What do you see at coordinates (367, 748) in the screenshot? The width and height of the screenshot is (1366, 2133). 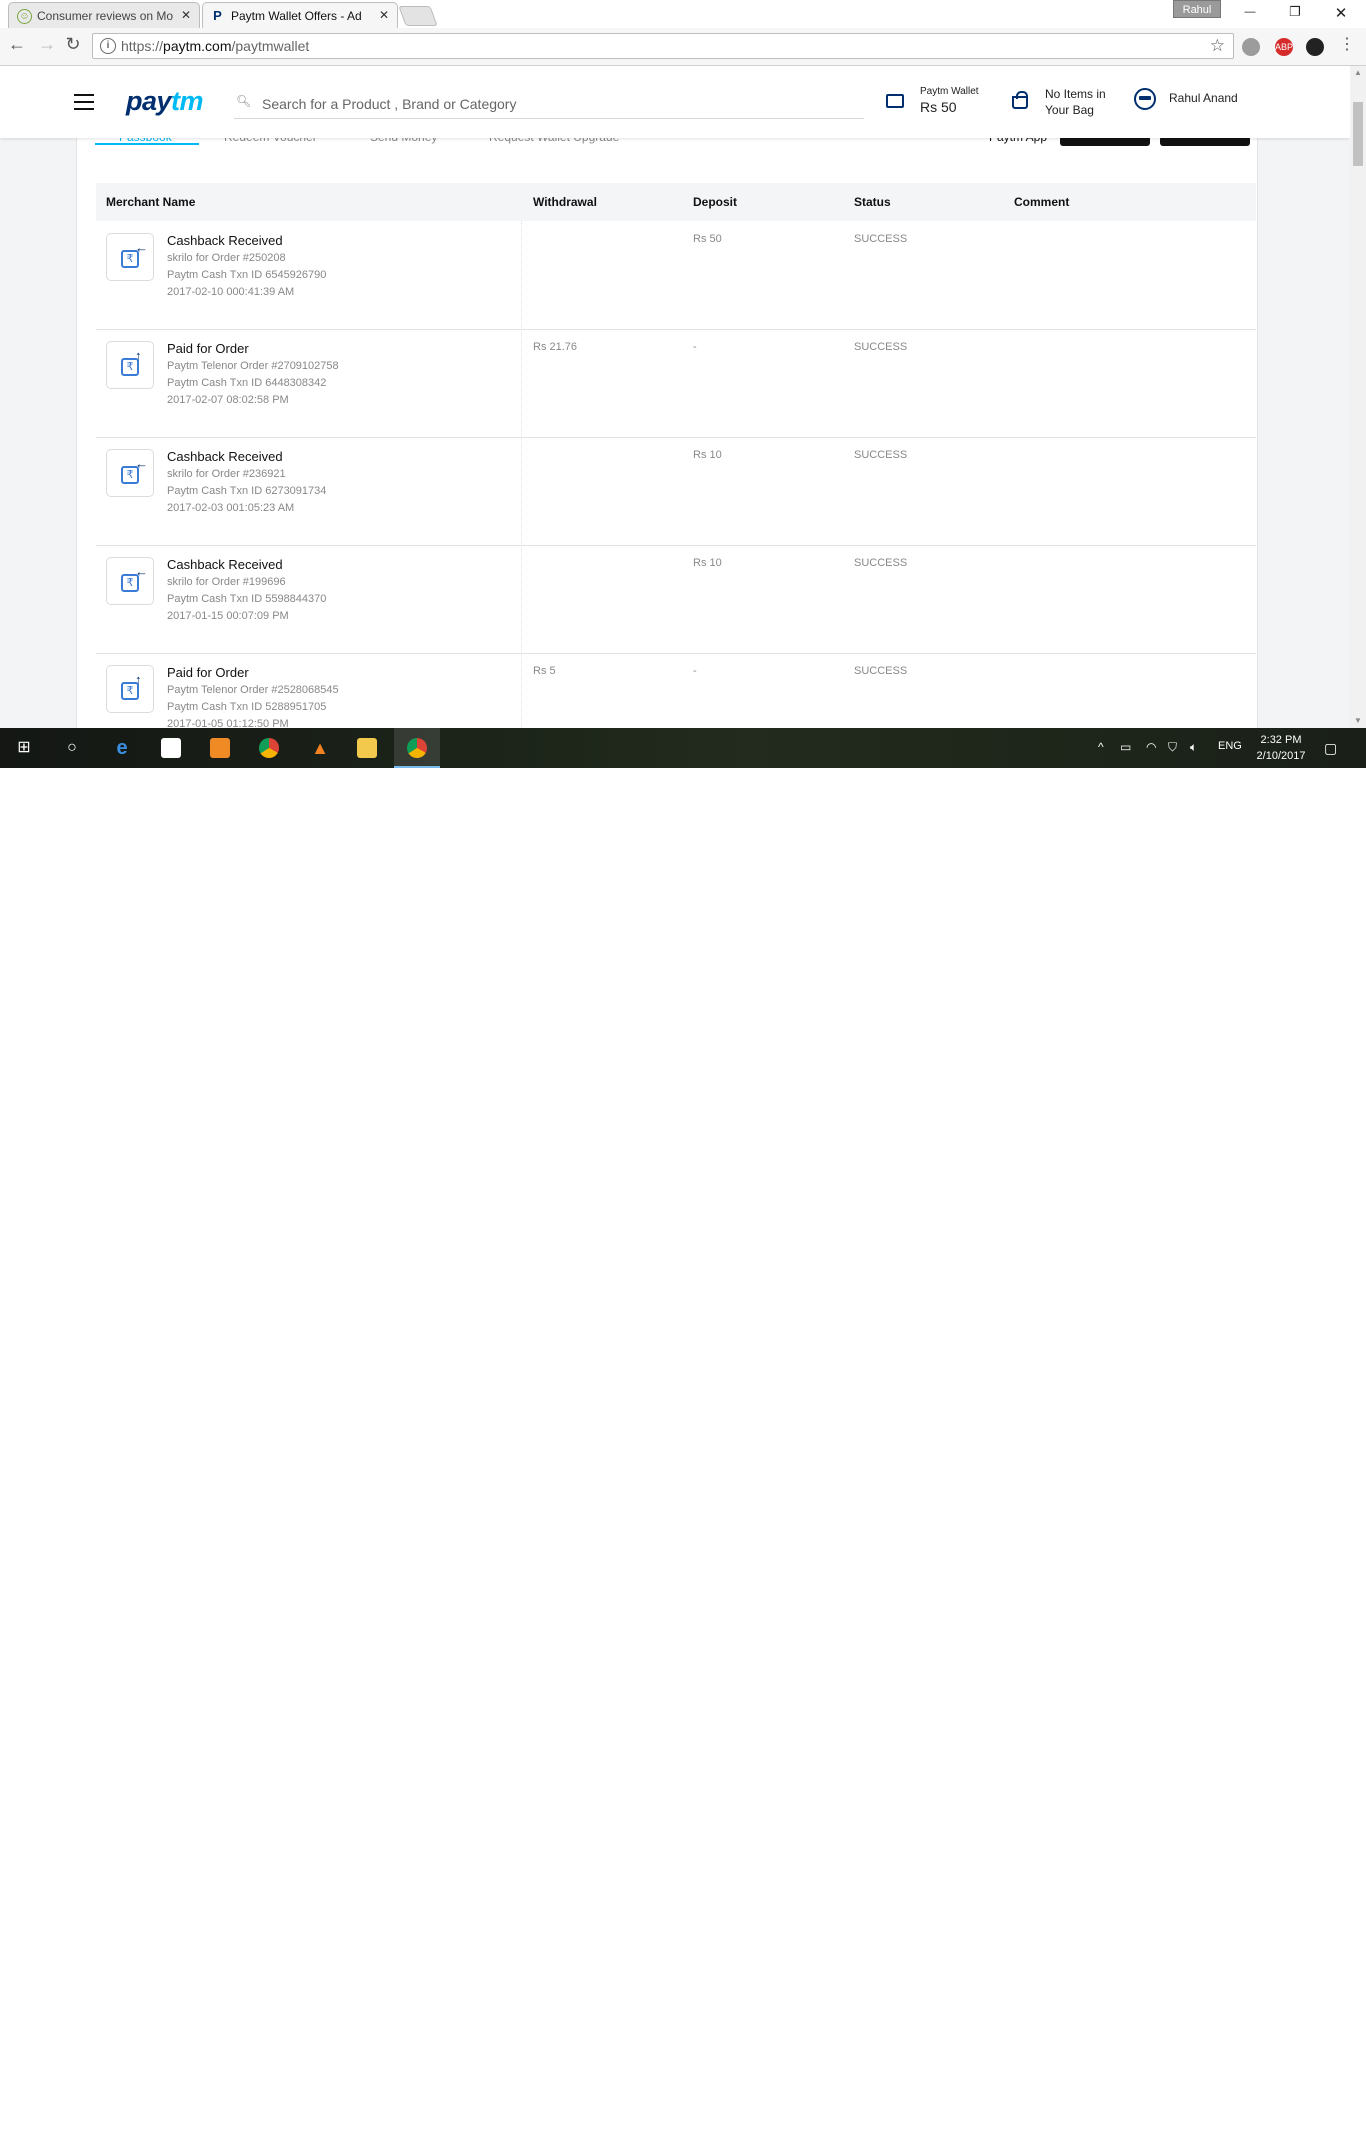 I see `file-explorer-icon` at bounding box center [367, 748].